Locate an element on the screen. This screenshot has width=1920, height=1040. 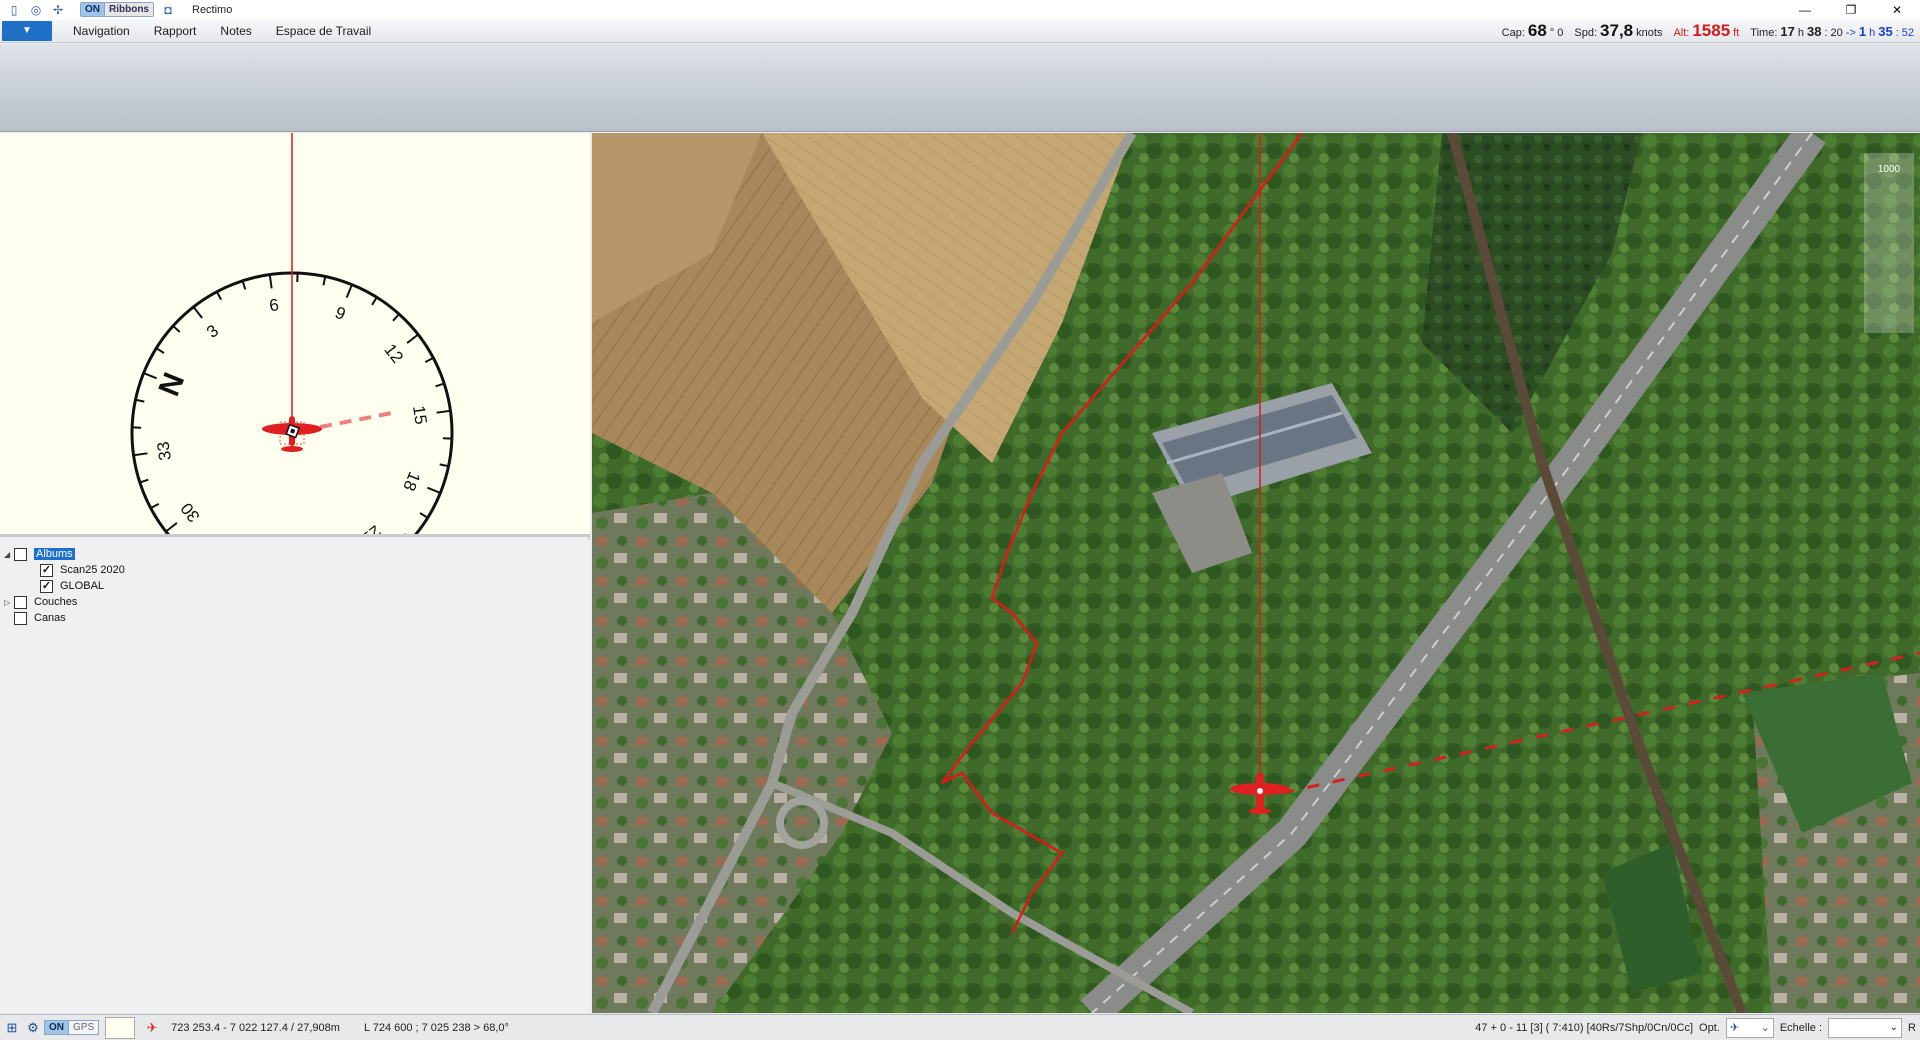
menu-espace-de-travail: Espace de Travail is located at coordinates (323, 31).